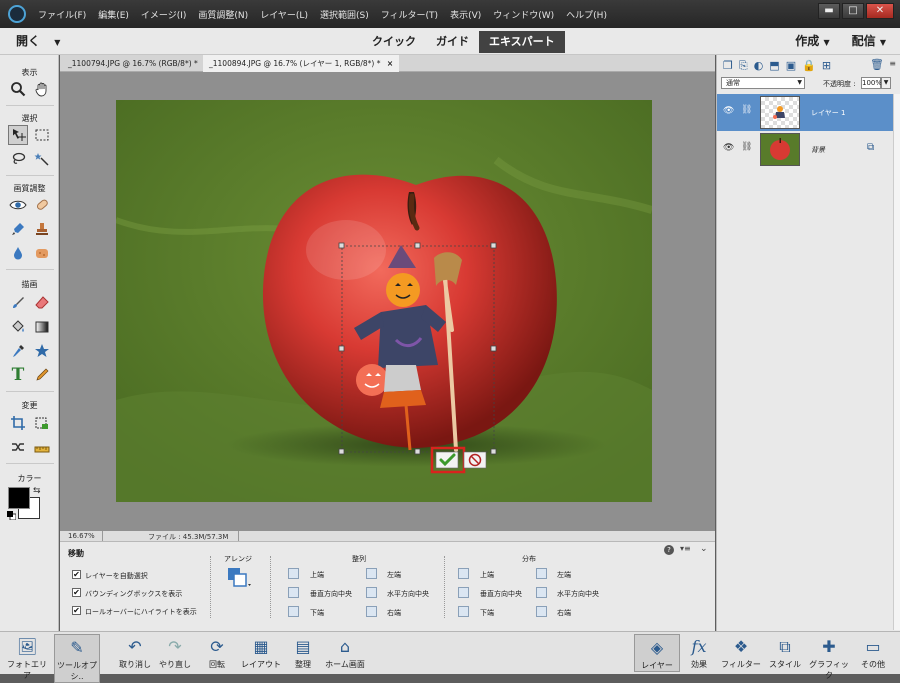 Image resolution: width=900 pixels, height=683 pixels. I want to click on smart-brush-tool-icon, so click(18, 229).